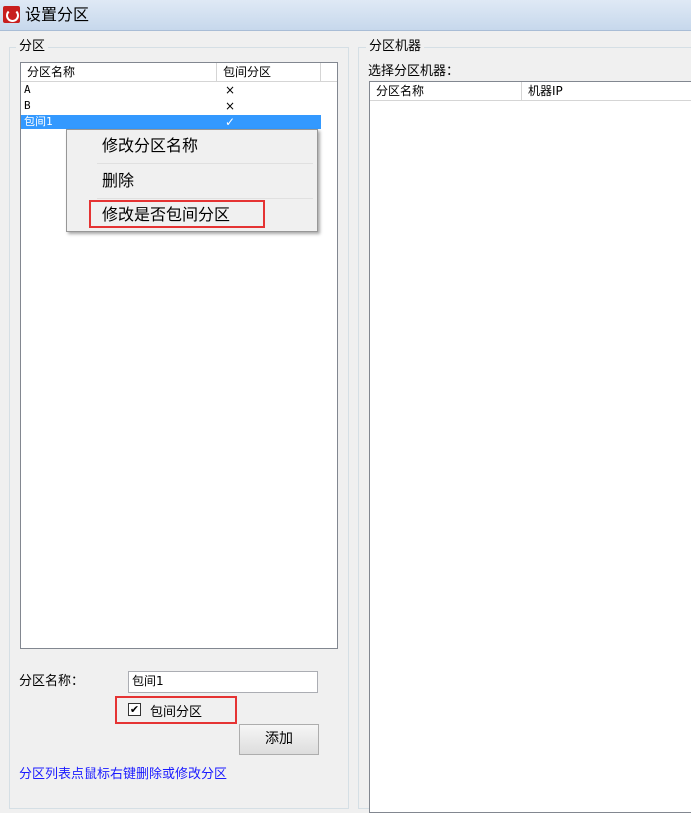 This screenshot has height=813, width=691. What do you see at coordinates (192, 146) in the screenshot?
I see `menu-item-rename-partition: 修改分区名称` at bounding box center [192, 146].